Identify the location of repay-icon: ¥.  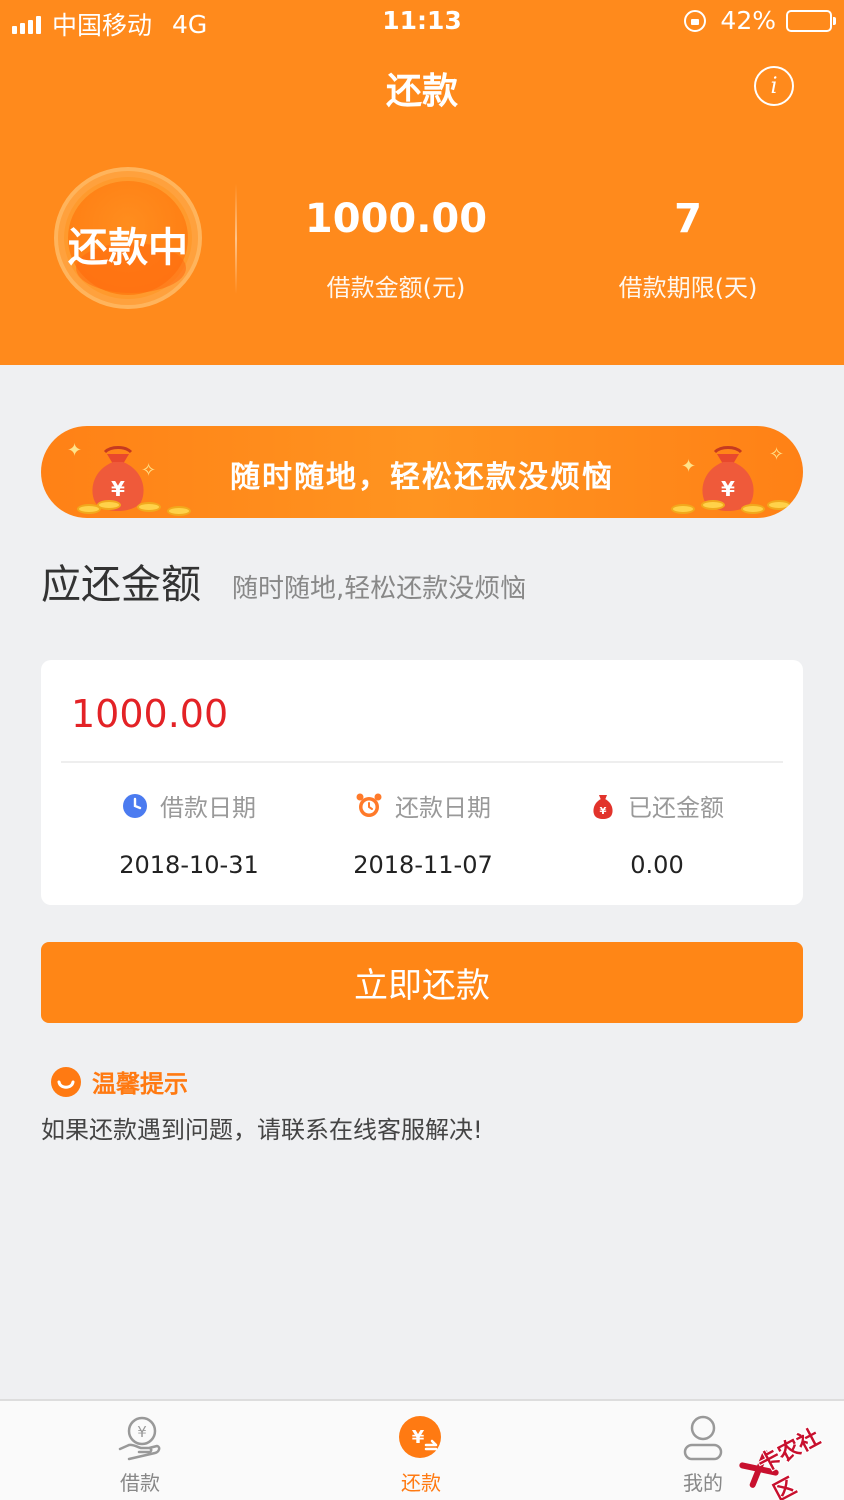
(420, 1437).